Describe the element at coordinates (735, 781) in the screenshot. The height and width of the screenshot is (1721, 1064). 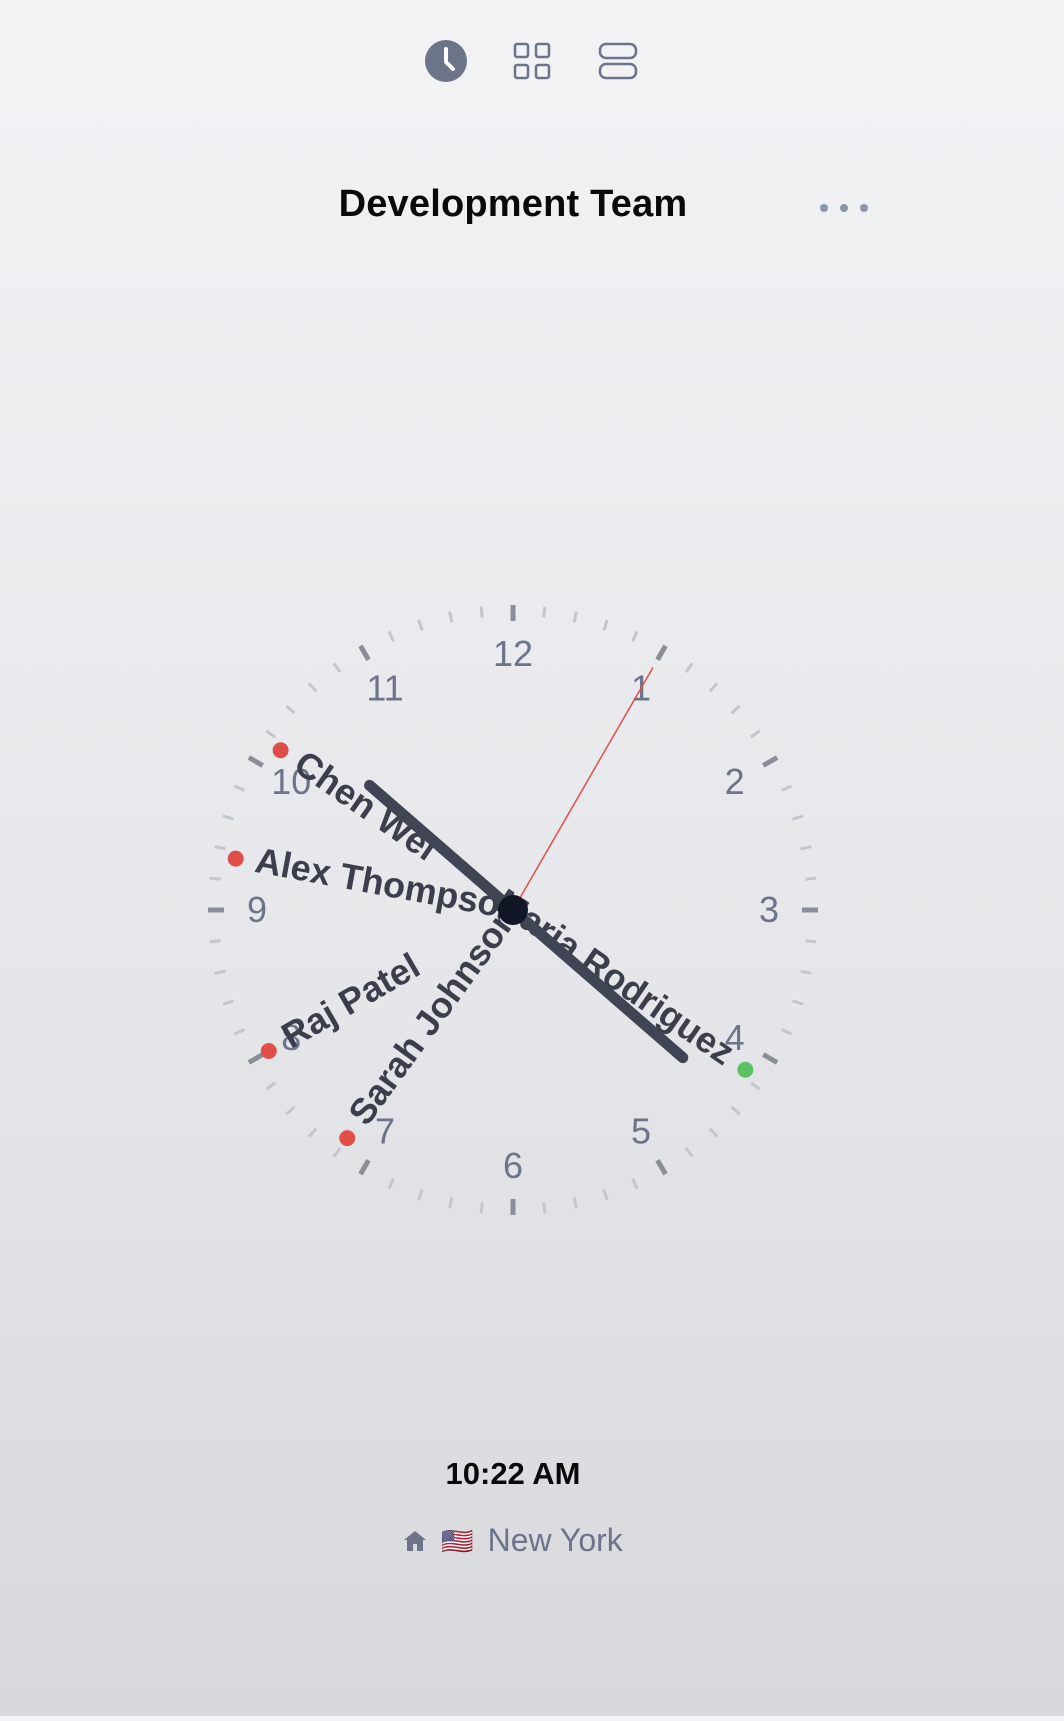
I see `clock-numeral-2: 2` at that location.